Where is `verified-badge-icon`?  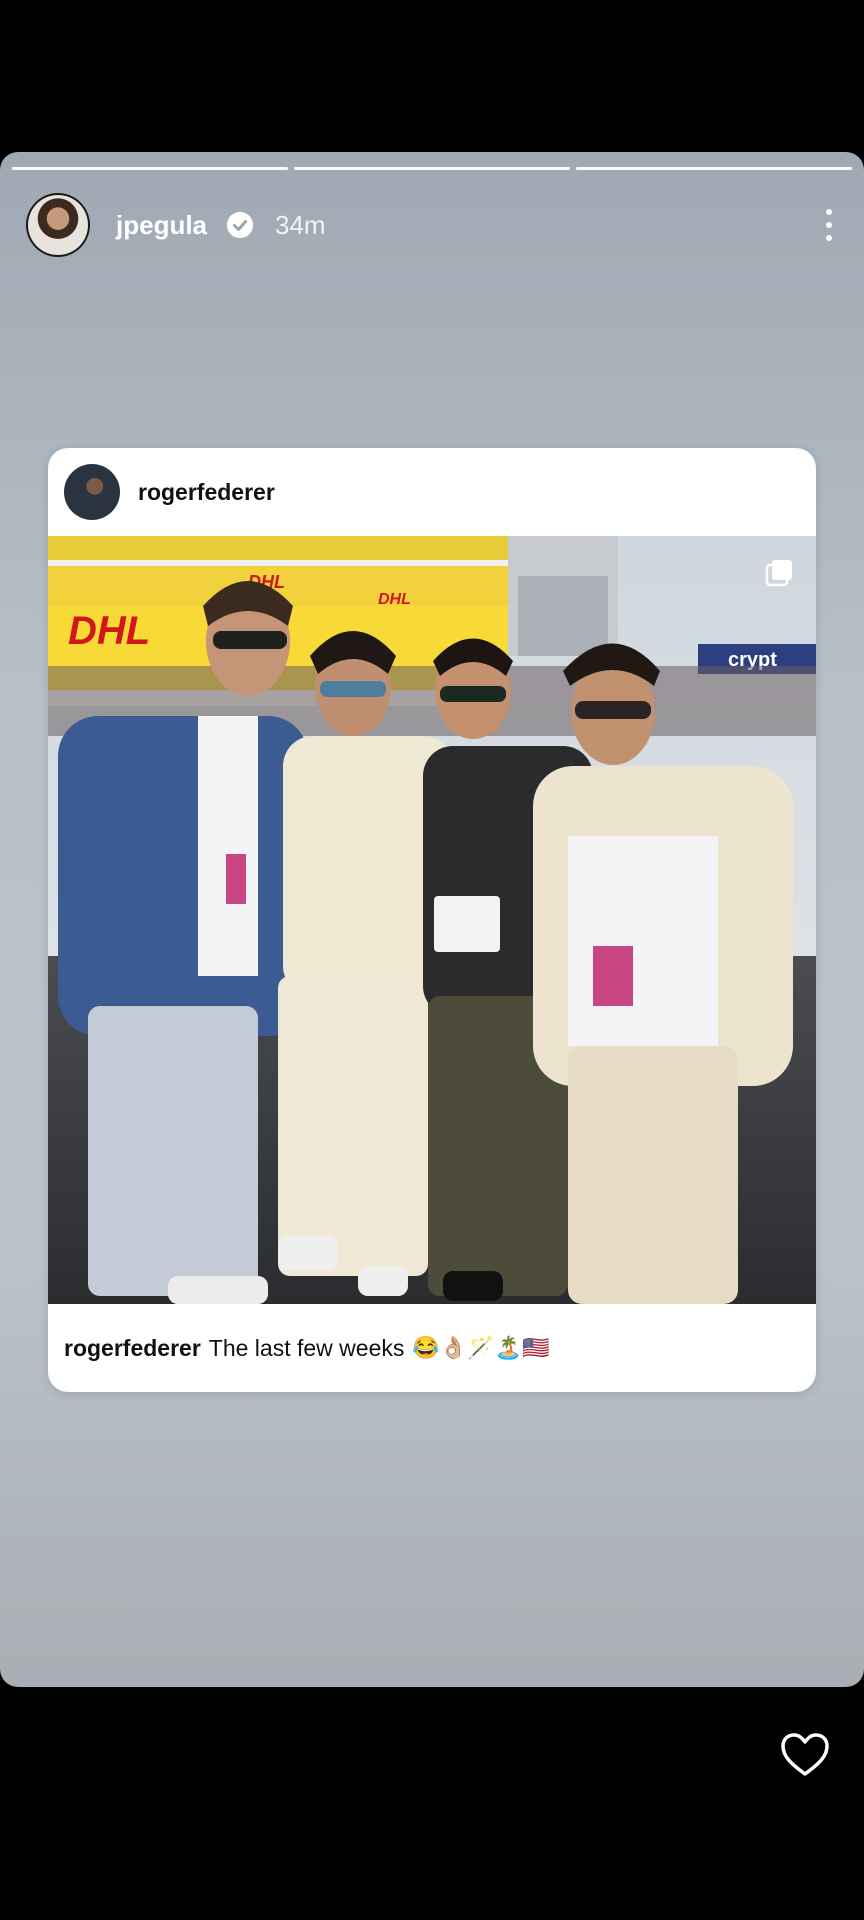
verified-badge-icon is located at coordinates (240, 225).